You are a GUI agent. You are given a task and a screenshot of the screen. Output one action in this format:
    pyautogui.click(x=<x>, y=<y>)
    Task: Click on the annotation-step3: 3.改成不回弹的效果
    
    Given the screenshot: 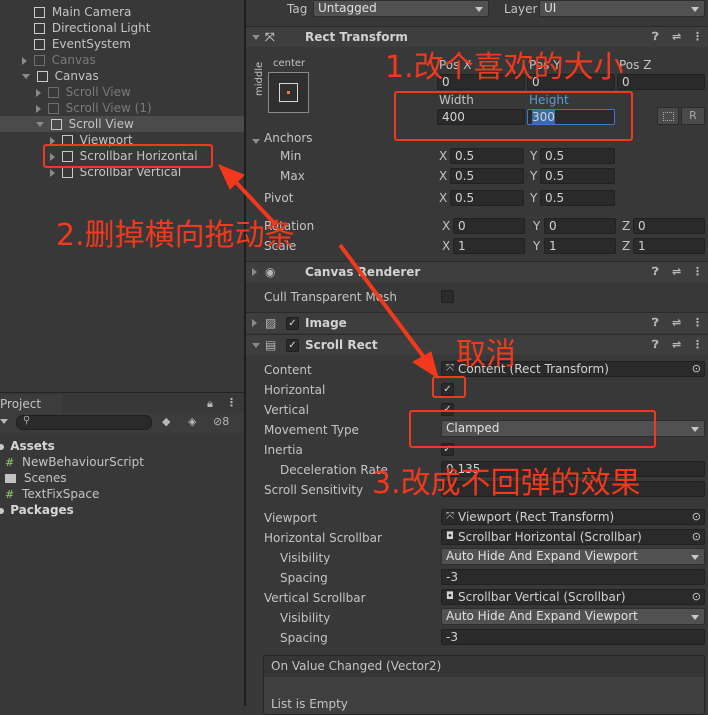 What is the action you would take?
    pyautogui.click(x=506, y=483)
    